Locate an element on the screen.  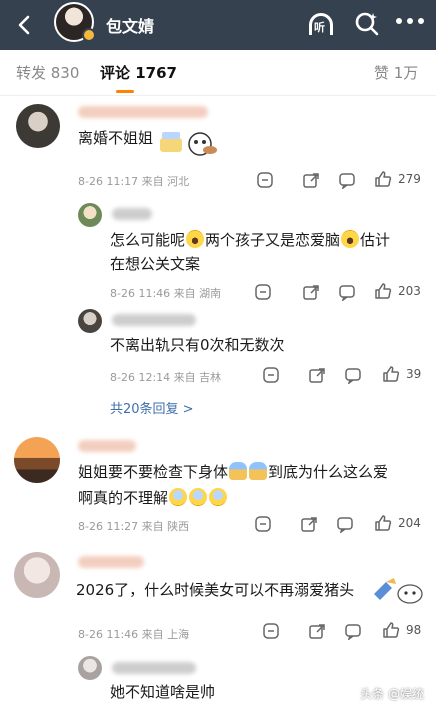
like-count: 204 is located at coordinates (409, 523).